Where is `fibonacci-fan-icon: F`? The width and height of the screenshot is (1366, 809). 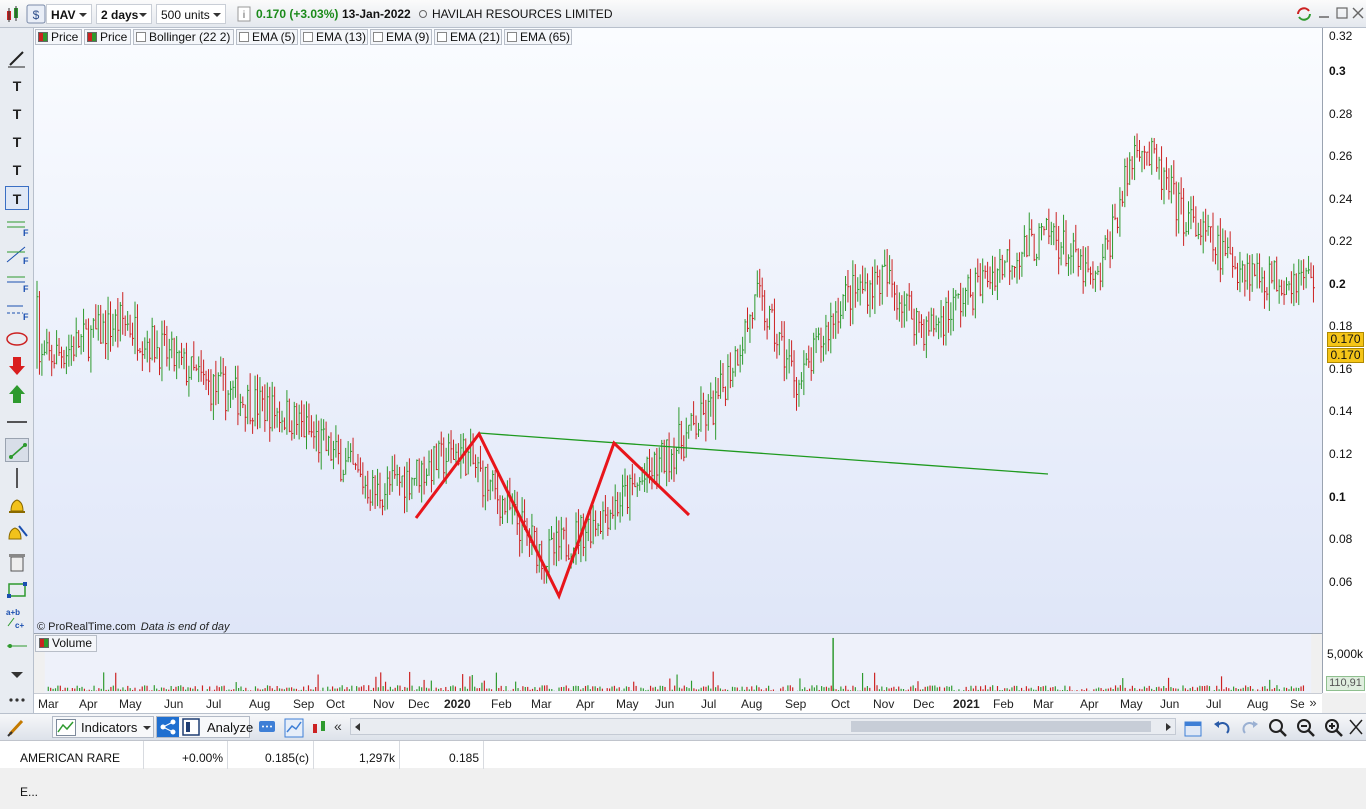
fibonacci-fan-icon: F is located at coordinates (17, 254).